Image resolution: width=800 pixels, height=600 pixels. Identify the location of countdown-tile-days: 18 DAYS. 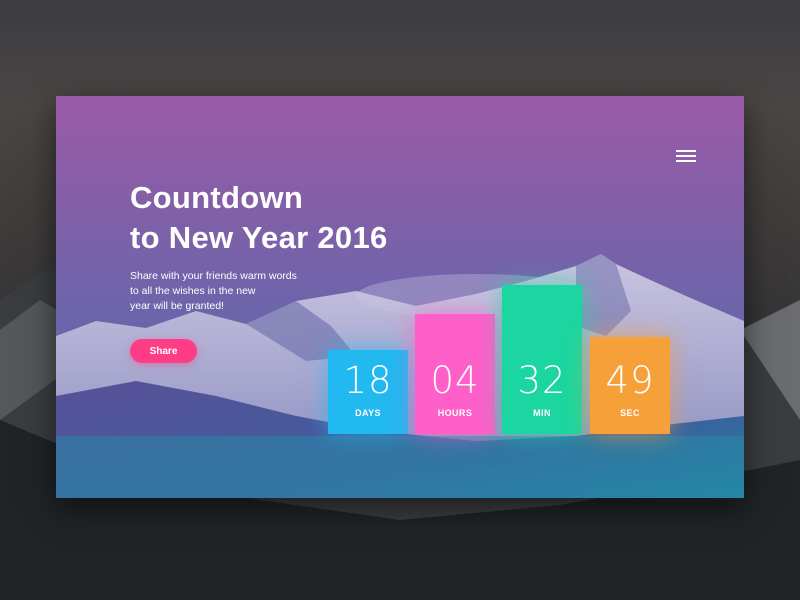
(368, 392).